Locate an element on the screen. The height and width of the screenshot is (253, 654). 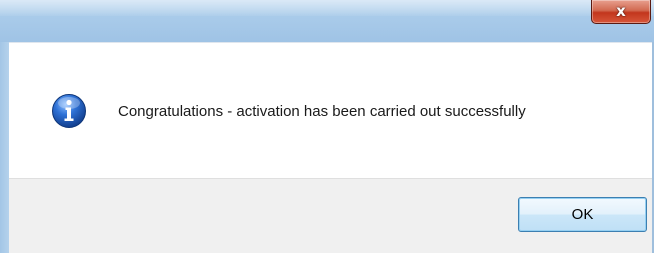
window-frame-left is located at coordinates (4, 147).